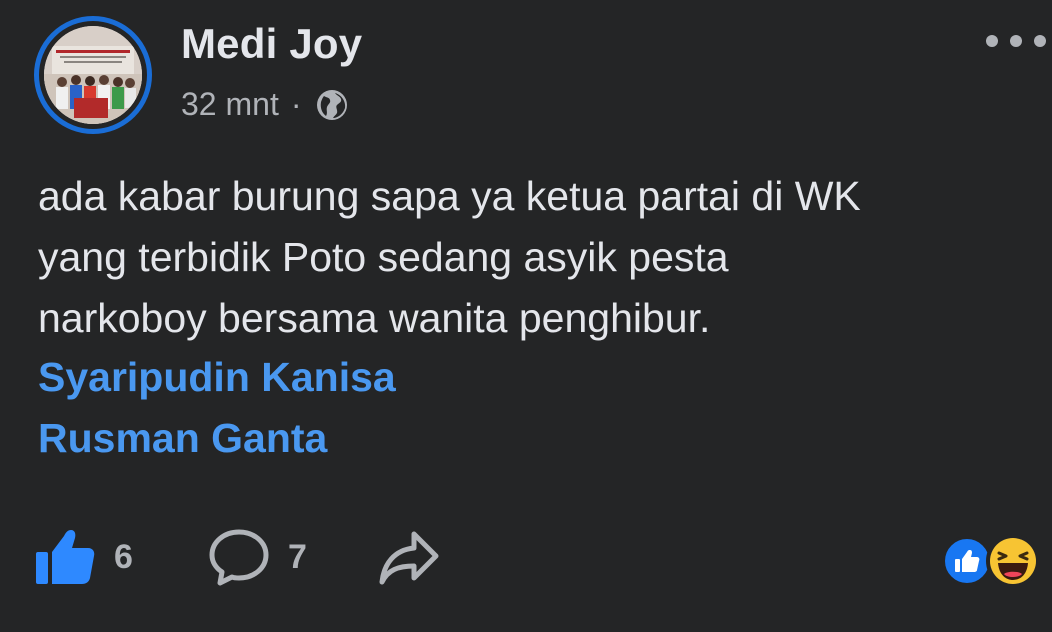  Describe the element at coordinates (182, 438) in the screenshot. I see `mention-link: Rusman Ganta` at that location.